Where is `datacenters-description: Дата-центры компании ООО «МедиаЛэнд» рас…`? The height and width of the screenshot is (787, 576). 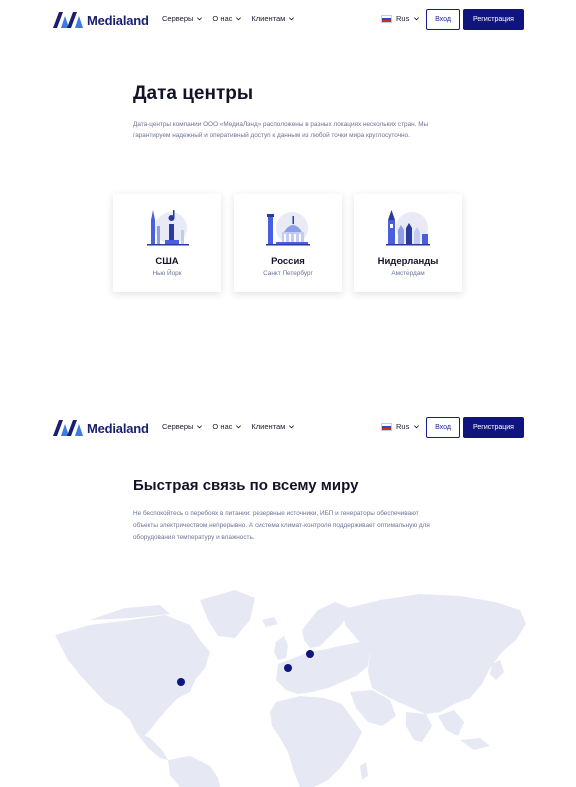
datacenters-description: Дата-центры компании ООО «МедиаЛэнд» рас… is located at coordinates (281, 130).